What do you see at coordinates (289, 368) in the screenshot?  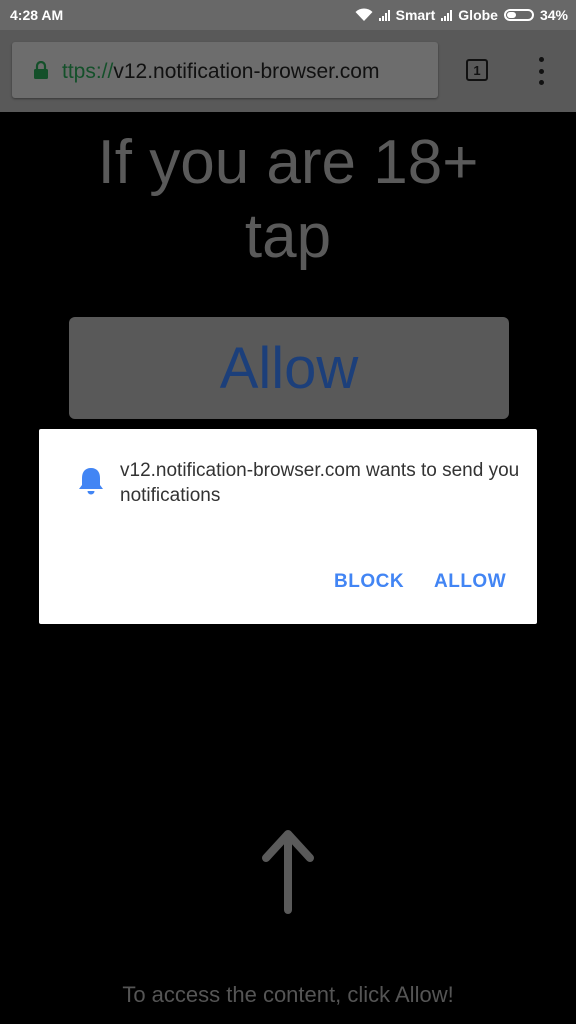 I see `page-allow-button: Allow` at bounding box center [289, 368].